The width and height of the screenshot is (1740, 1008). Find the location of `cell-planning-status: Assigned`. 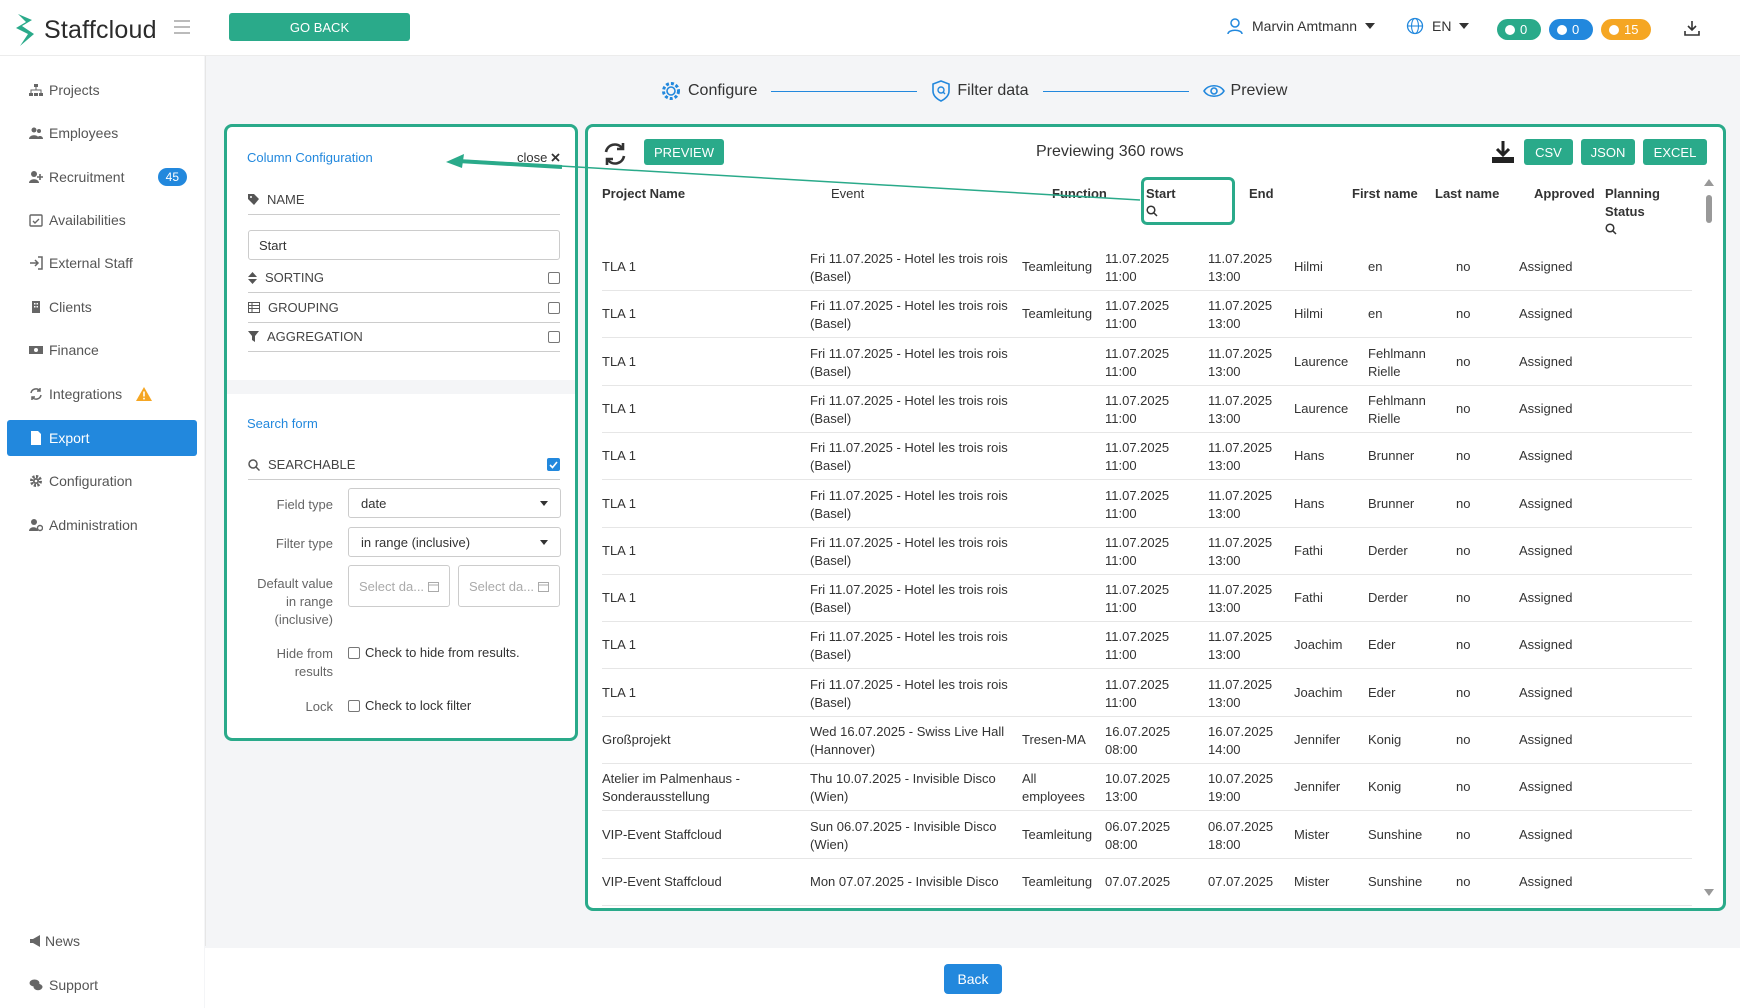

cell-planning-status: Assigned is located at coordinates (1546, 503).